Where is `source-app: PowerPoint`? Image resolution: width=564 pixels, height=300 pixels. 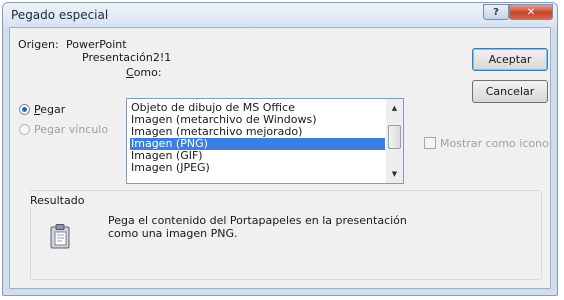 source-app: PowerPoint is located at coordinates (96, 44).